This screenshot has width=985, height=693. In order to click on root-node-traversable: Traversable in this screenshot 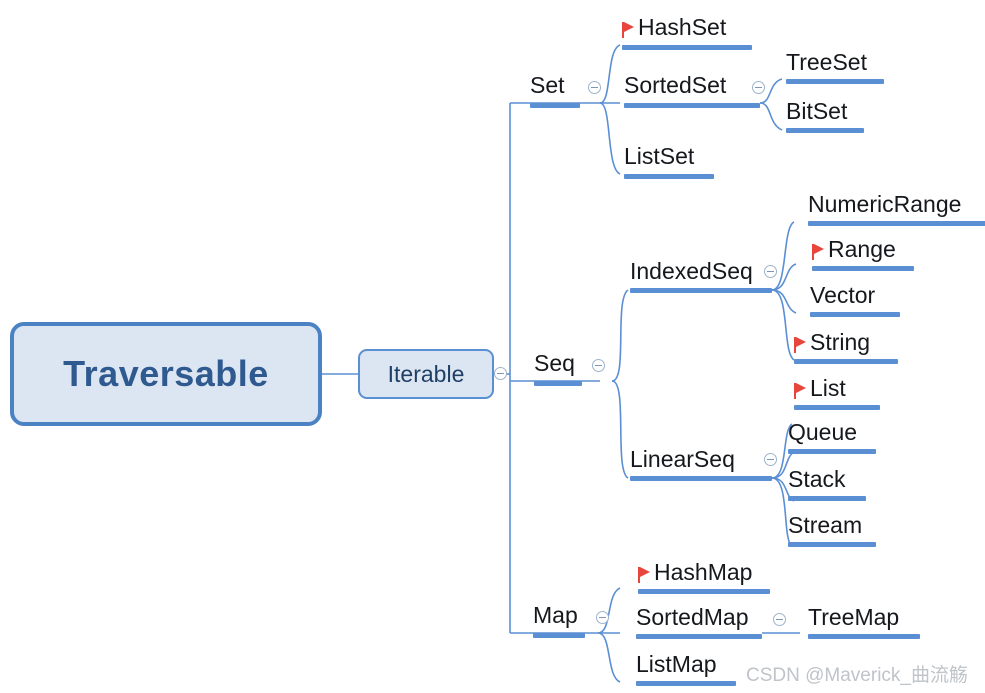, I will do `click(166, 374)`.